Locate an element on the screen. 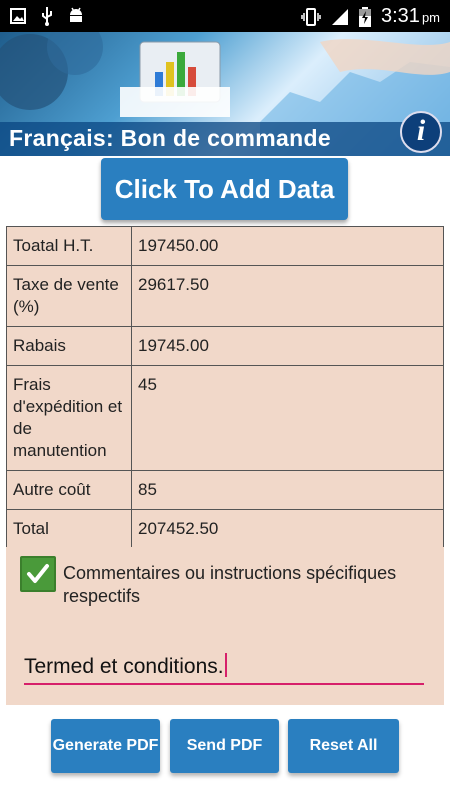 The width and height of the screenshot is (450, 800). table-row: Taxe de vente (%) 29617.50 is located at coordinates (225, 296).